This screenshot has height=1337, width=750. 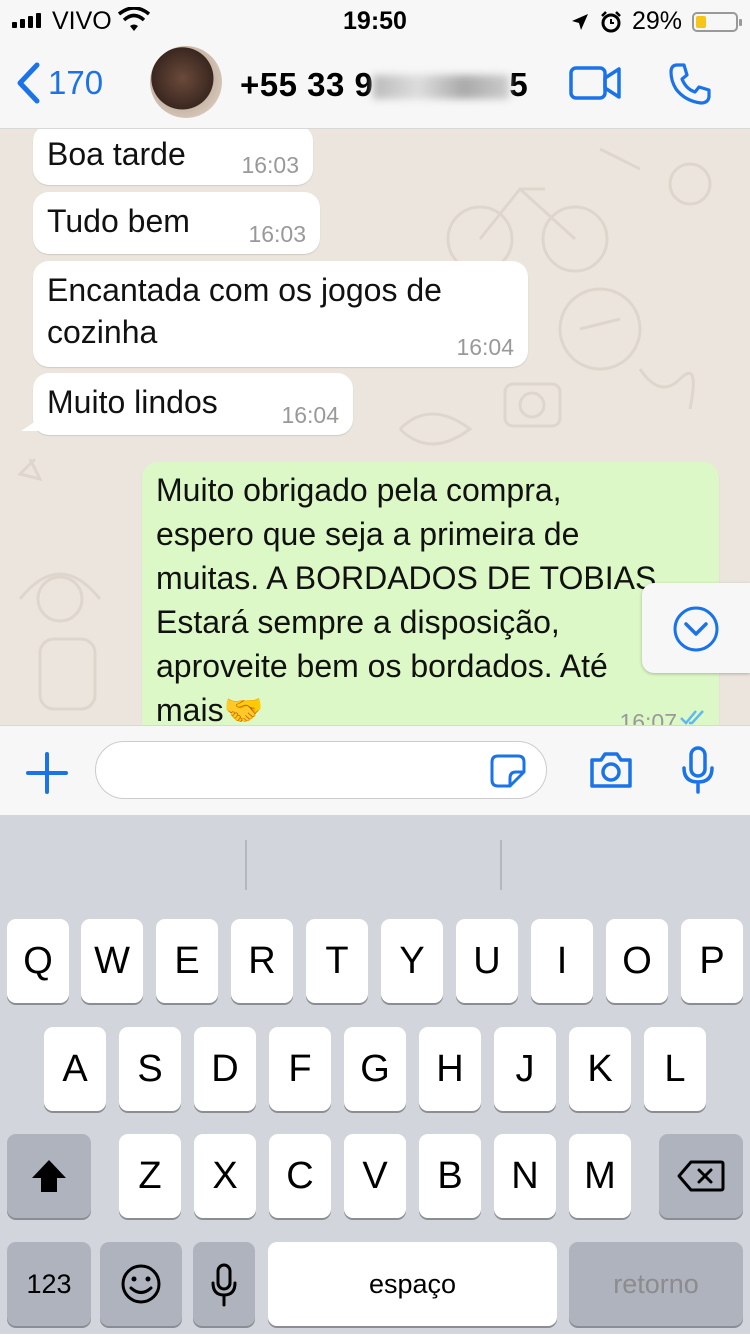 I want to click on backspace-icon, so click(x=701, y=1176).